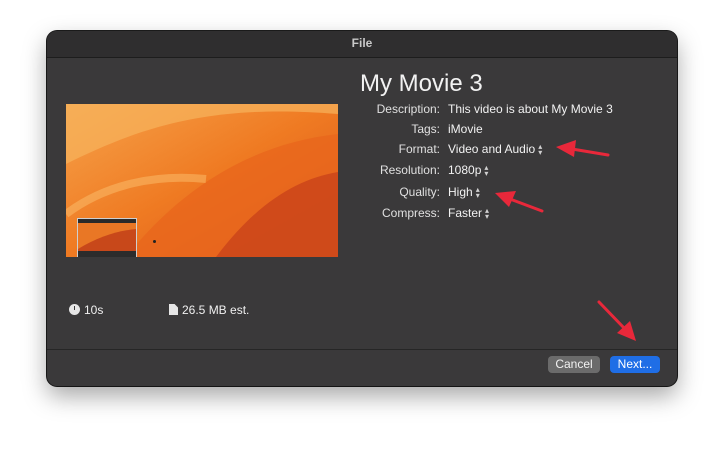 The width and height of the screenshot is (724, 450). I want to click on format-value: Video and Audio, so click(492, 149).